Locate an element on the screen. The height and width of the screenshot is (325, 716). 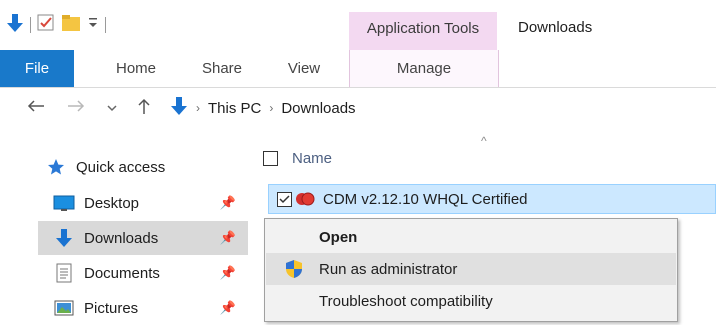
nav-item-documents: Documents 📌 is located at coordinates (143, 273).